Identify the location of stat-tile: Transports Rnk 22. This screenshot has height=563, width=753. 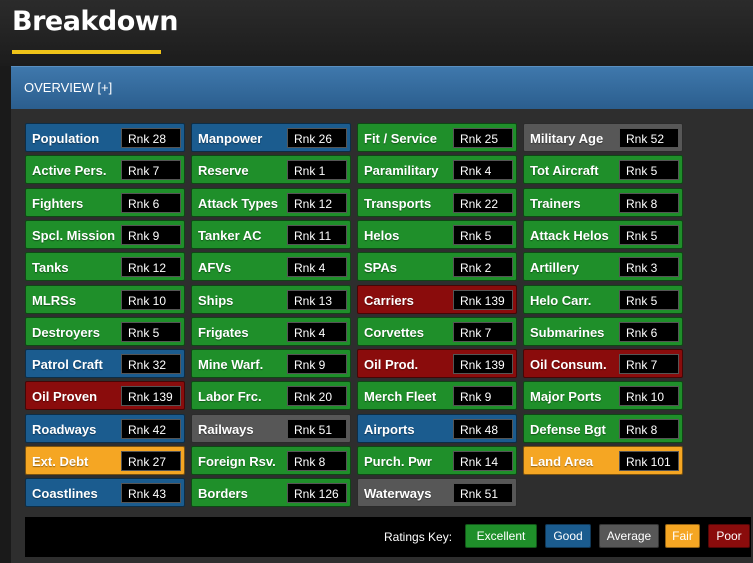
(437, 202).